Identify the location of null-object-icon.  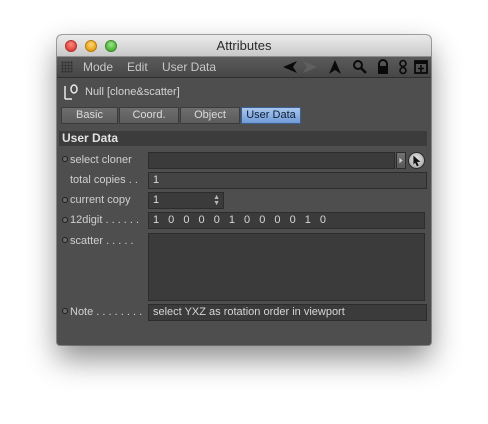
(71, 92).